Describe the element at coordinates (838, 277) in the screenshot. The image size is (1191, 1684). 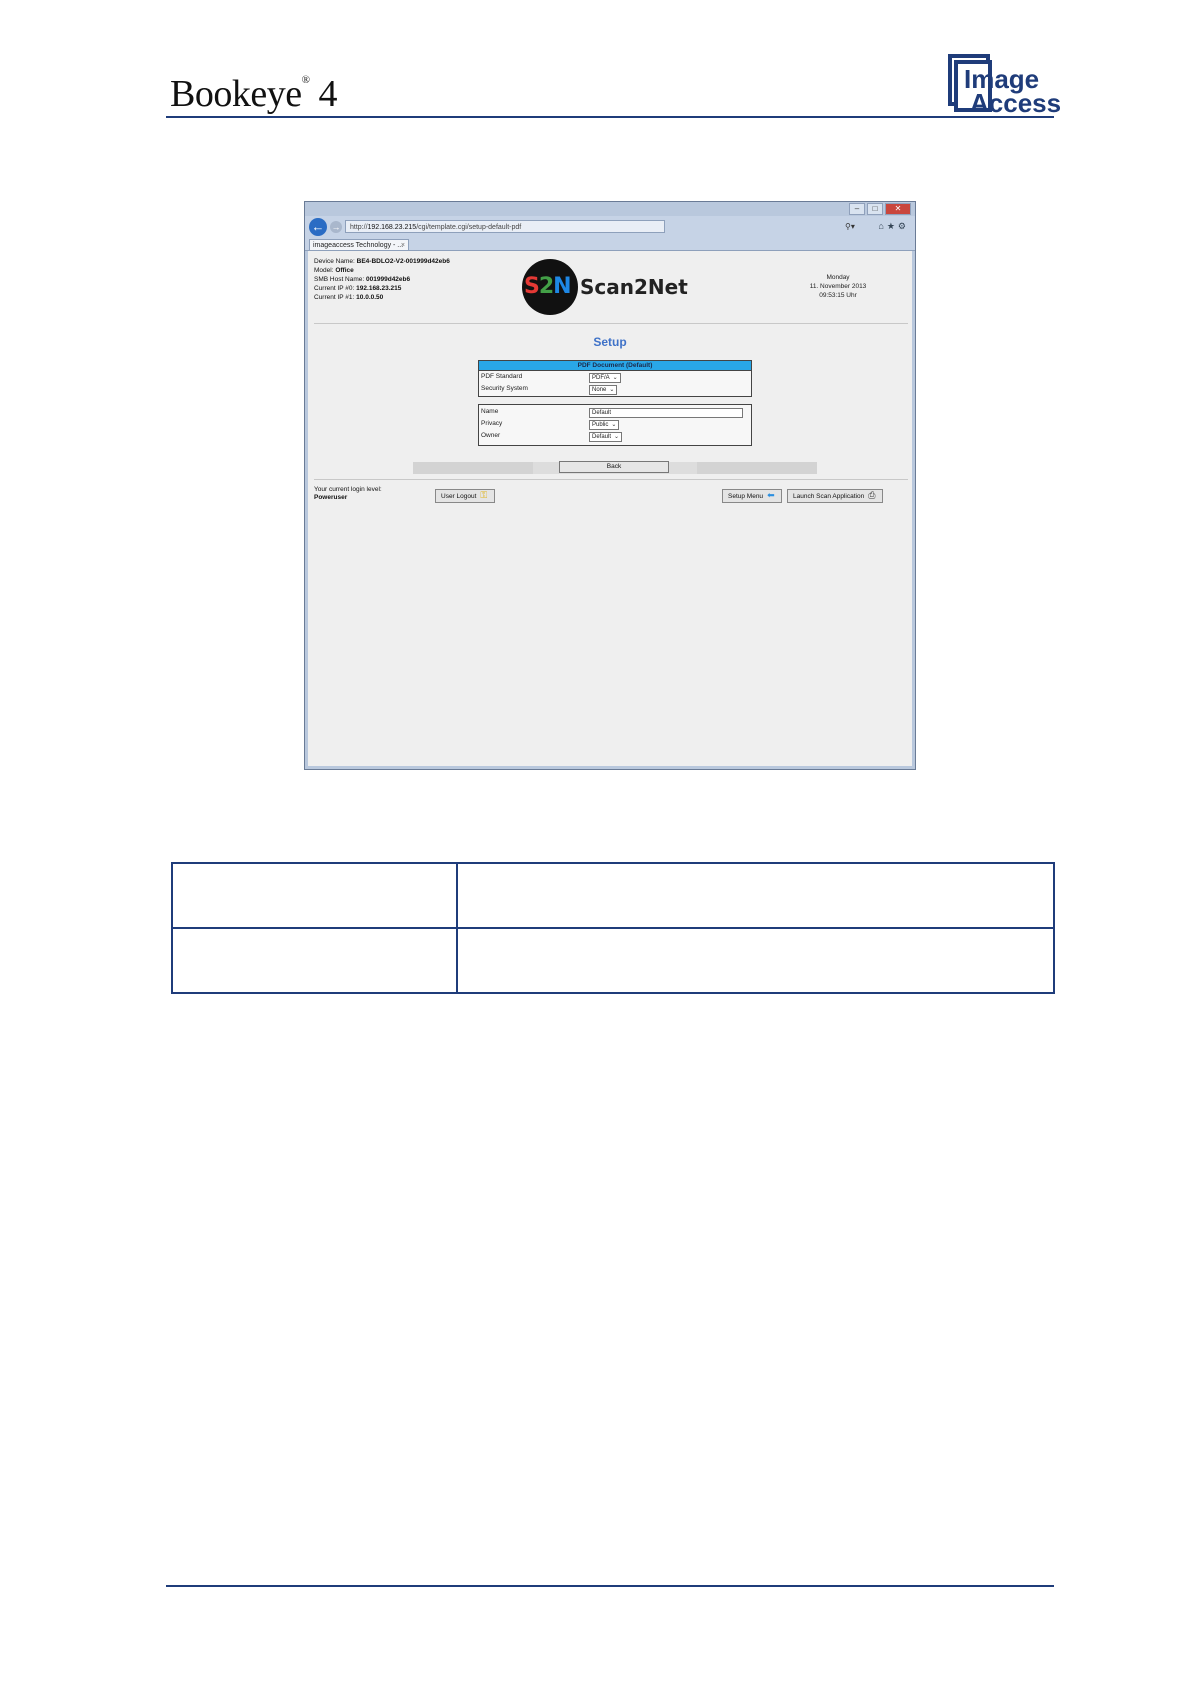
I see `weekday: Monday` at that location.